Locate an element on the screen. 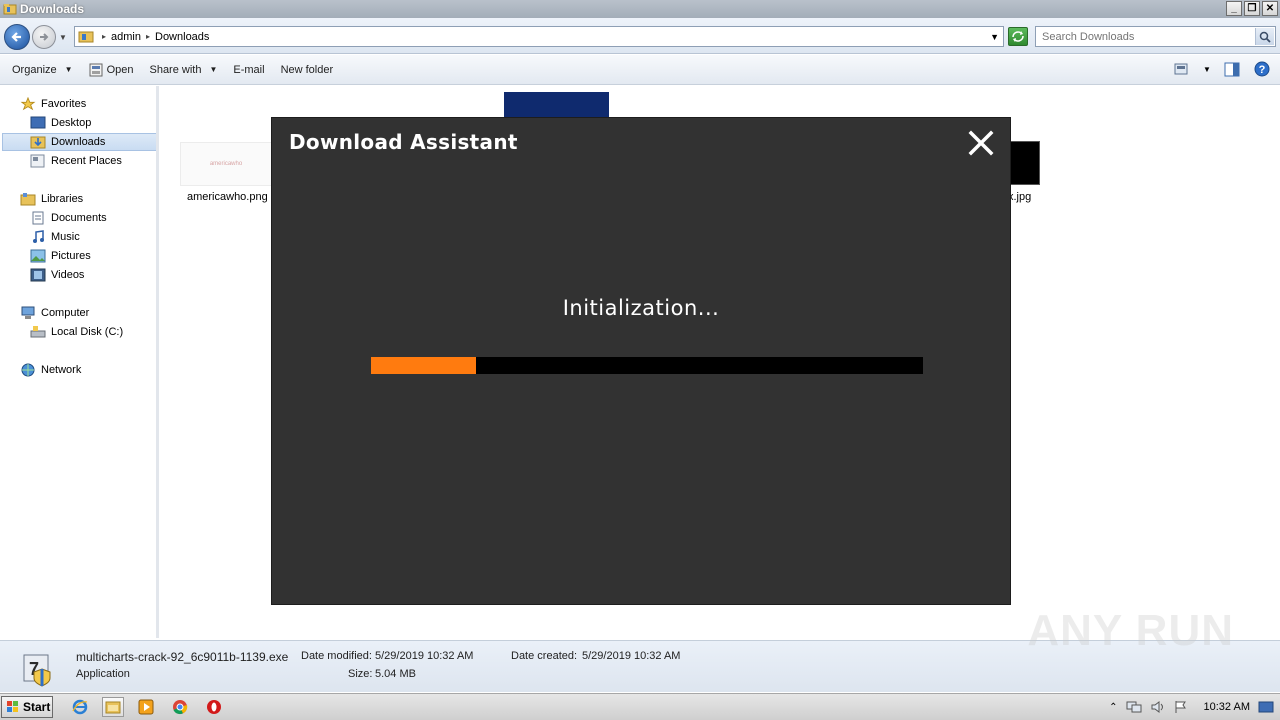 This screenshot has width=1280, height=720. nav-pictures-label: Pictures is located at coordinates (71, 256).